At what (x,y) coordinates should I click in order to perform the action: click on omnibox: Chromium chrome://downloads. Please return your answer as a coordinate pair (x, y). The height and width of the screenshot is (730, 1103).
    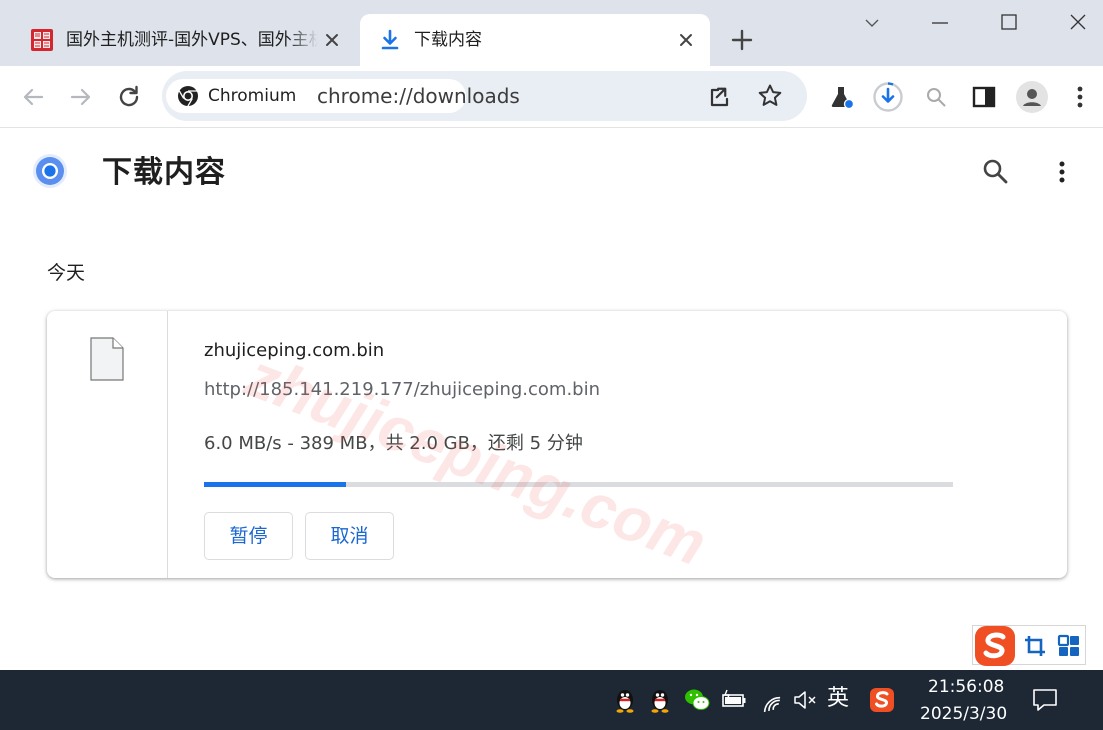
    Looking at the image, I should click on (484, 96).